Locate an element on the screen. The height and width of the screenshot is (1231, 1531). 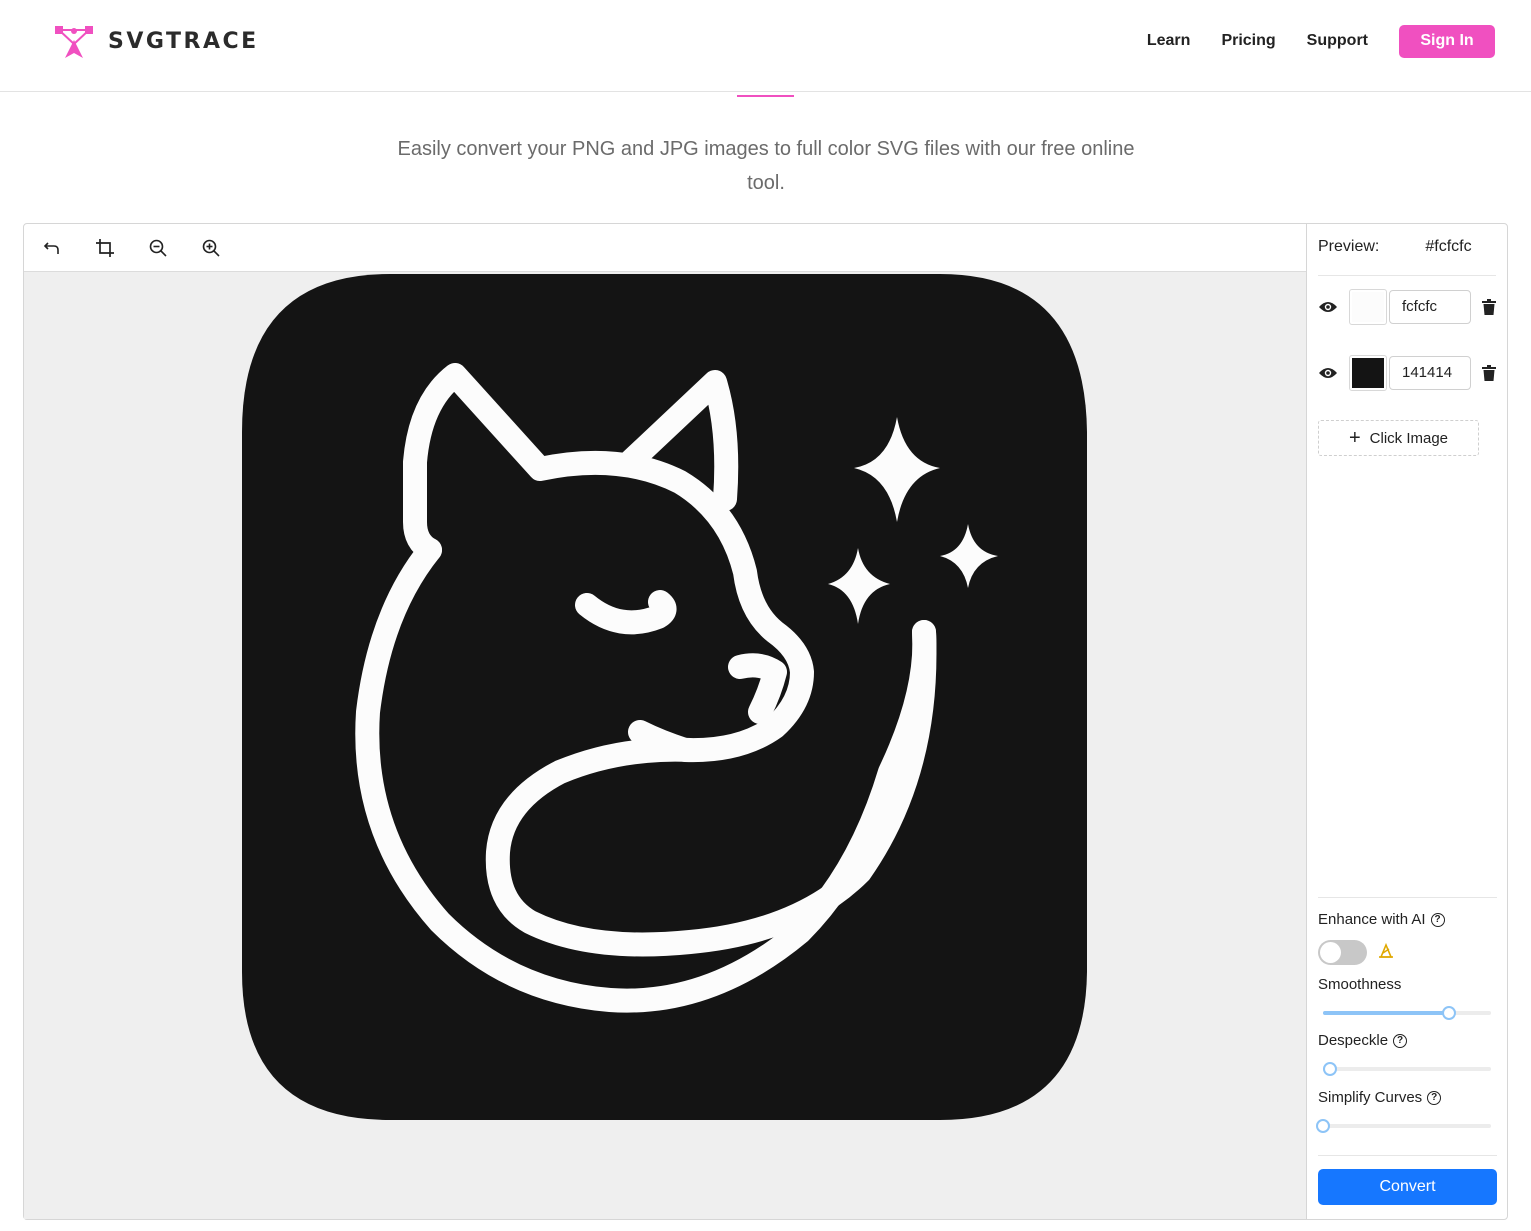
simplify-curves-slider is located at coordinates (1403, 1126).